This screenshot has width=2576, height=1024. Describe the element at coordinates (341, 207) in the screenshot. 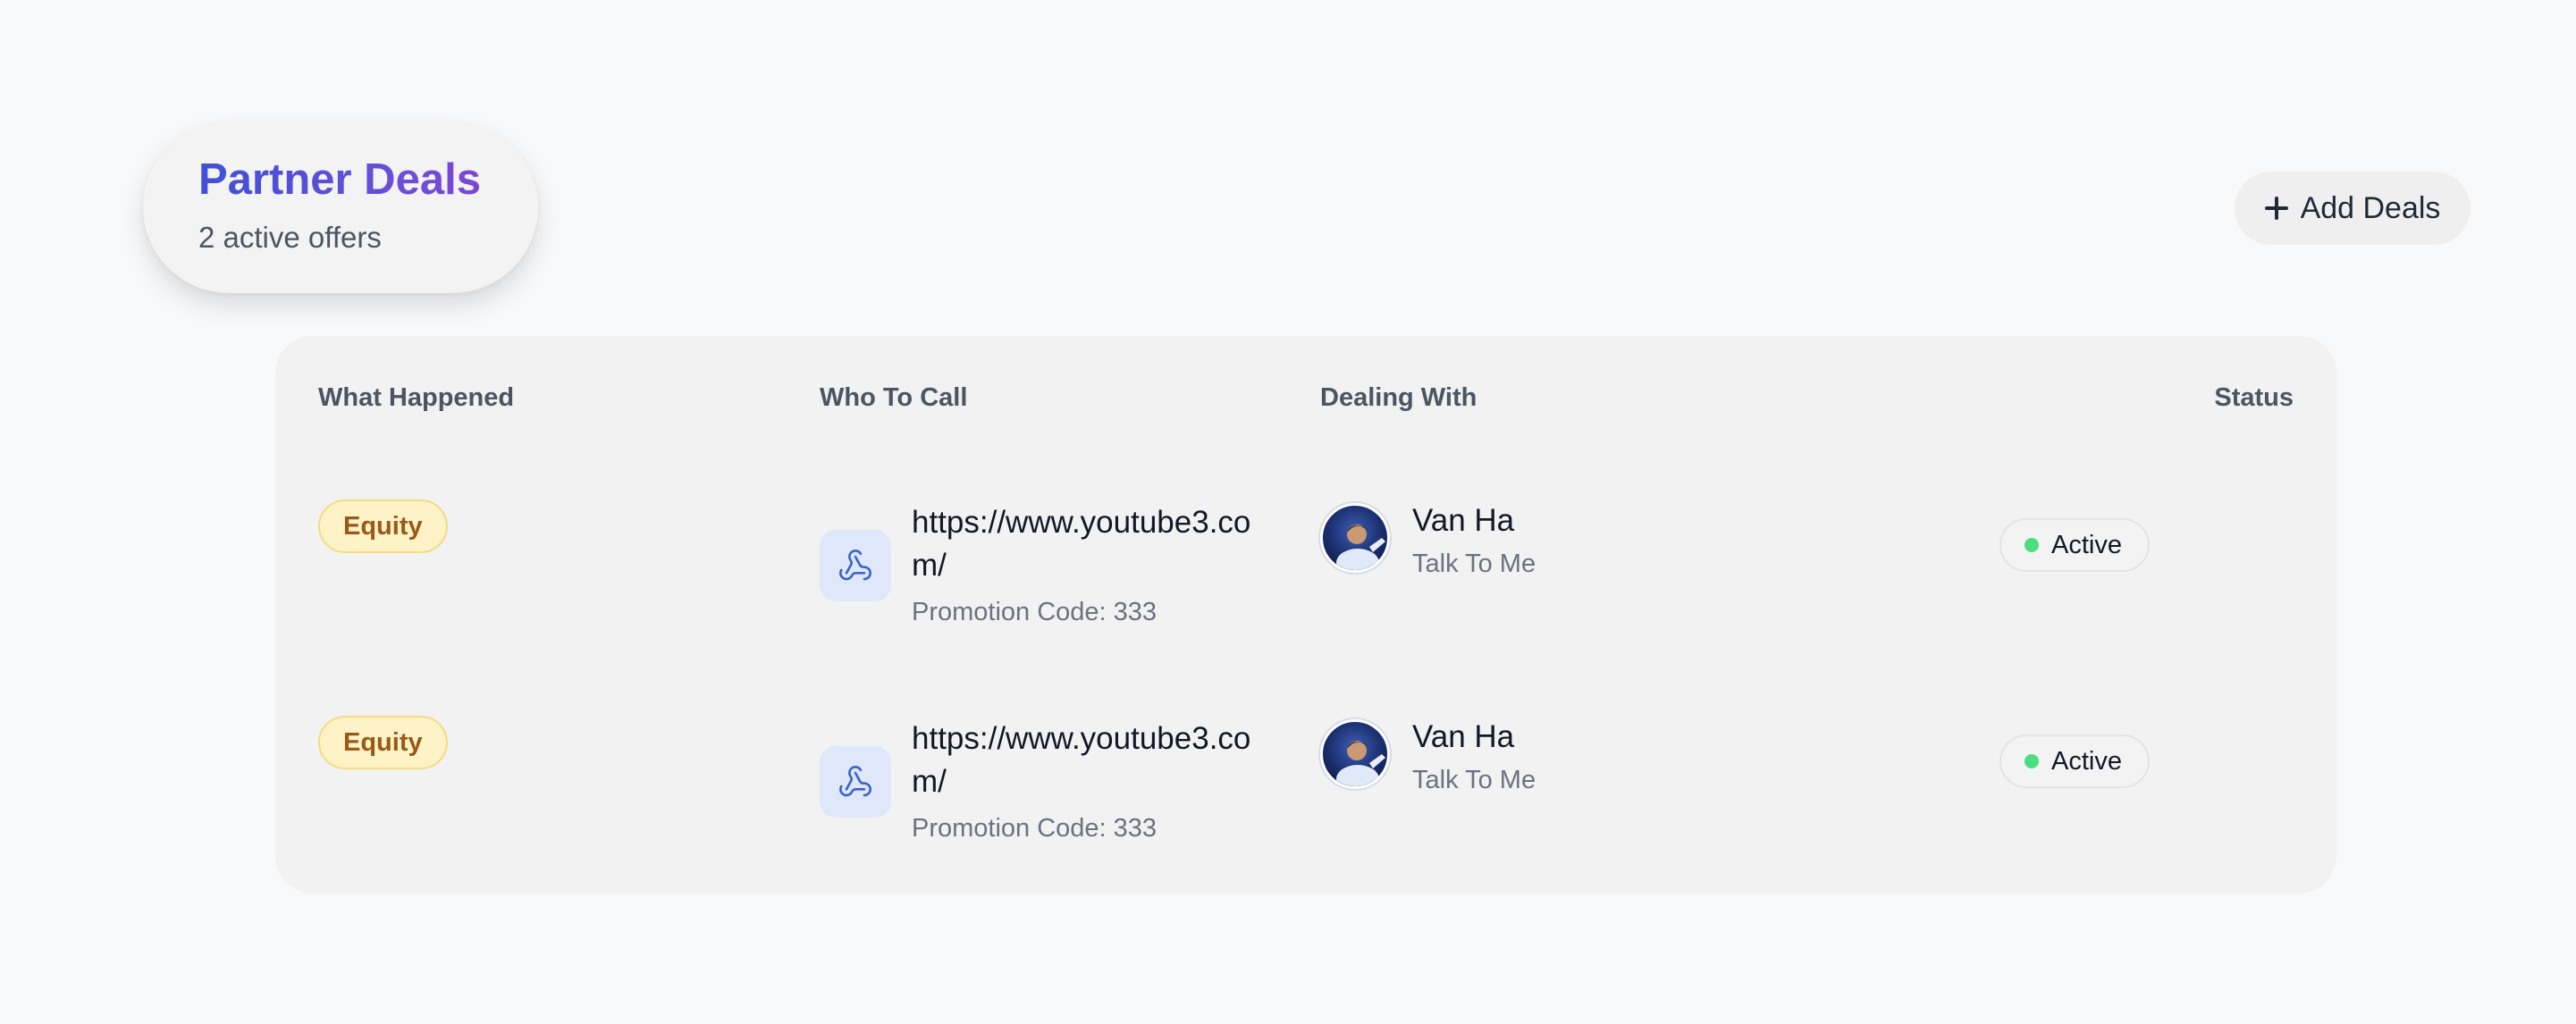

I see `page-header: Partner Deals 2 active offers` at that location.